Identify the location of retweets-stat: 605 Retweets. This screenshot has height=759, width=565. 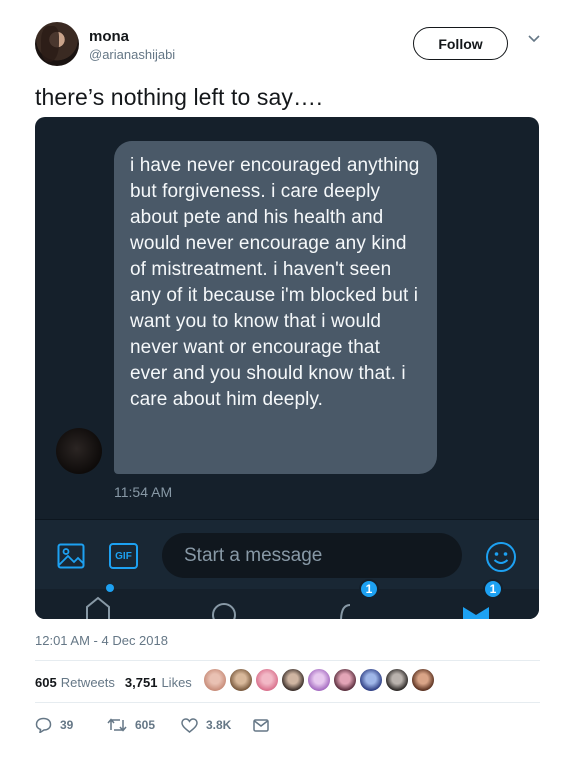
(75, 682).